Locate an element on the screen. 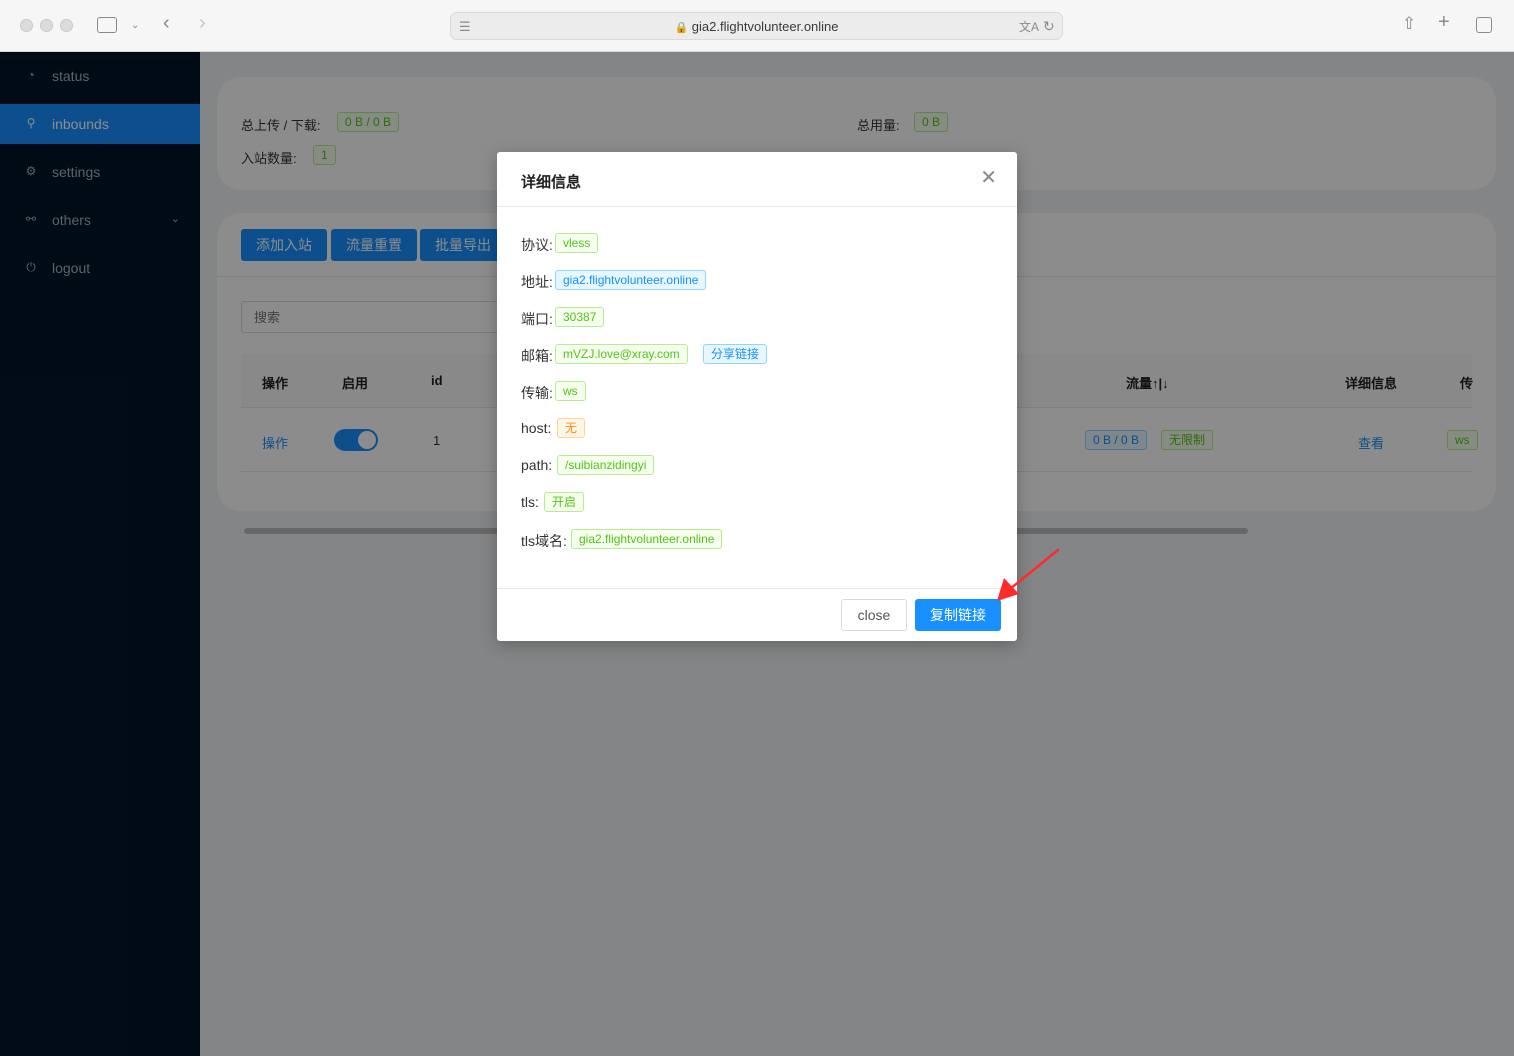 Image resolution: width=1514 pixels, height=1056 pixels. field-label: 协议: is located at coordinates (537, 245).